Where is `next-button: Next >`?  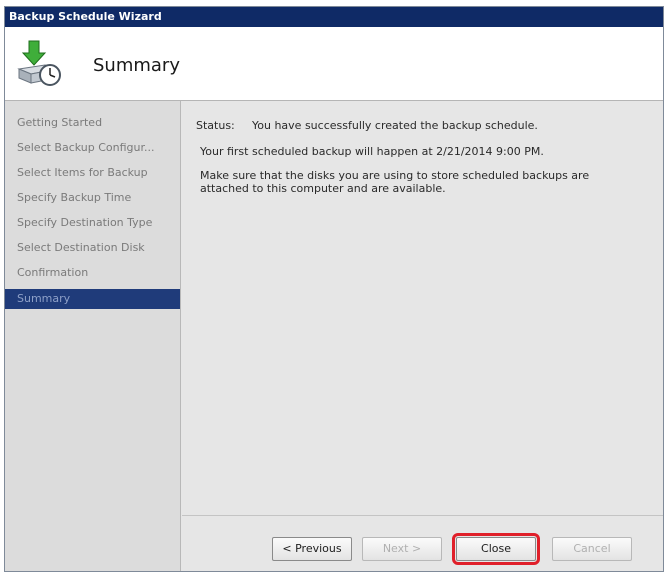
next-button: Next > is located at coordinates (402, 549).